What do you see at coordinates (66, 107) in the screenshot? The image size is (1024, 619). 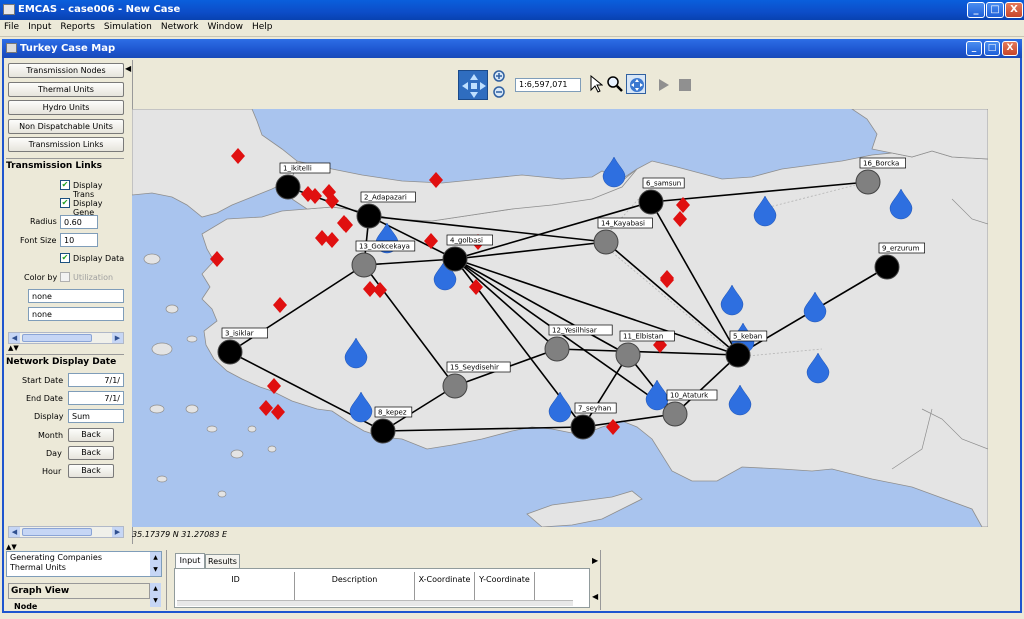 I see `hydro-units-button: Hydro Units` at bounding box center [66, 107].